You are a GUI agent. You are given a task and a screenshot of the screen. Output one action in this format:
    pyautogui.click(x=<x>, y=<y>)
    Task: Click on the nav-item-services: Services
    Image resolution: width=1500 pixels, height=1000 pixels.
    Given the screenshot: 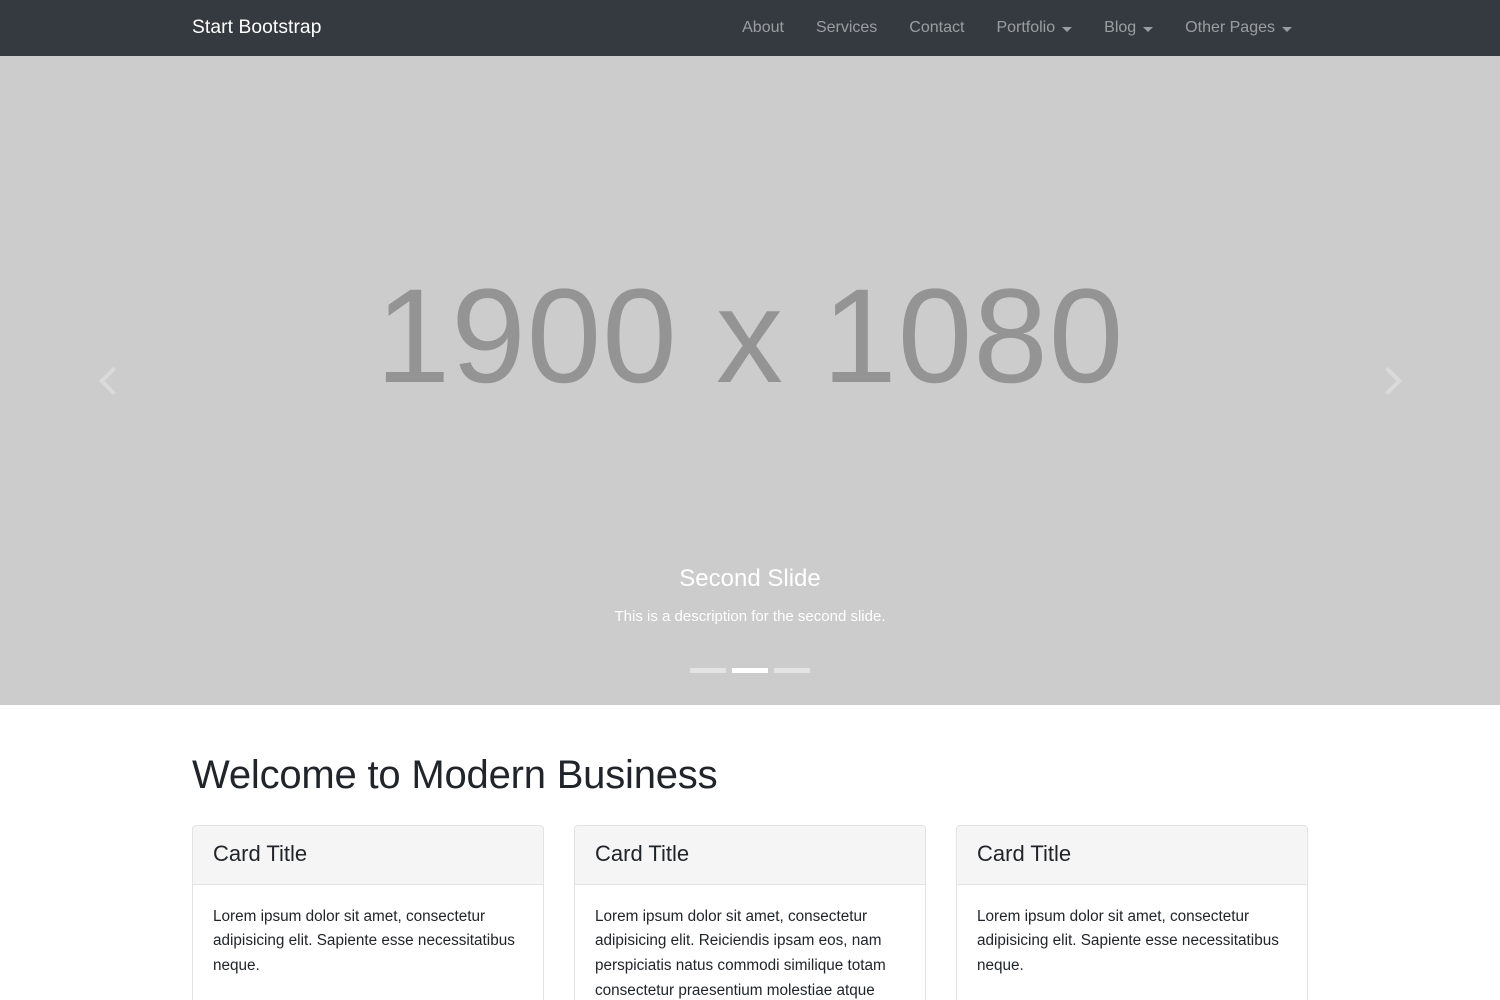 What is the action you would take?
    pyautogui.click(x=846, y=28)
    